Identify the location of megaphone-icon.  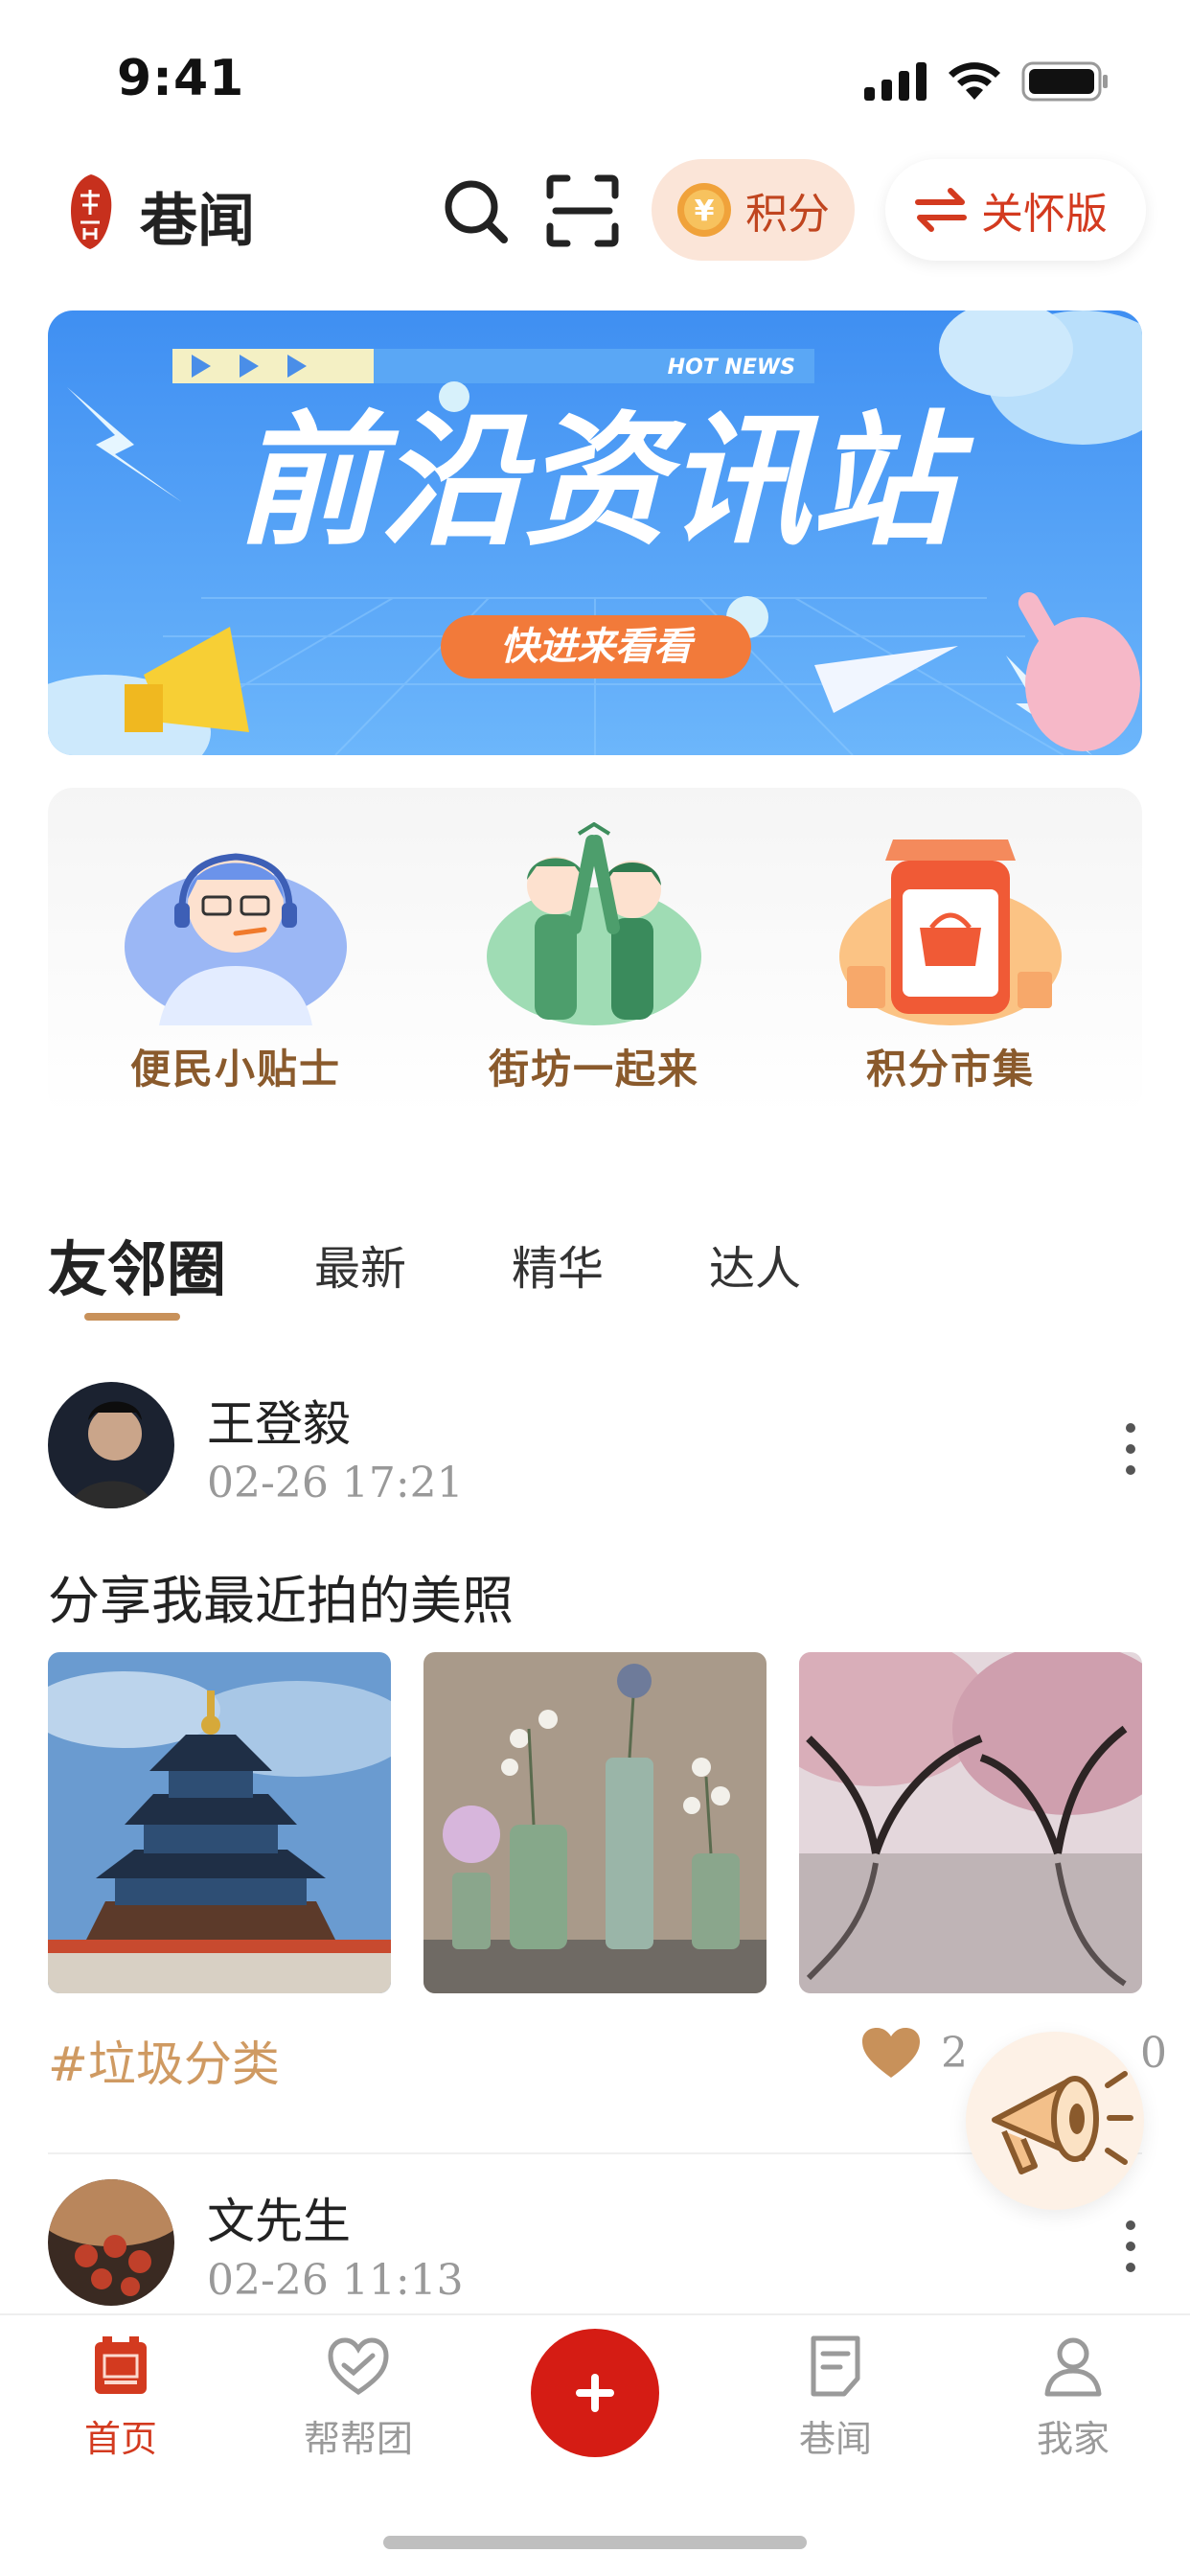
(1063, 2122).